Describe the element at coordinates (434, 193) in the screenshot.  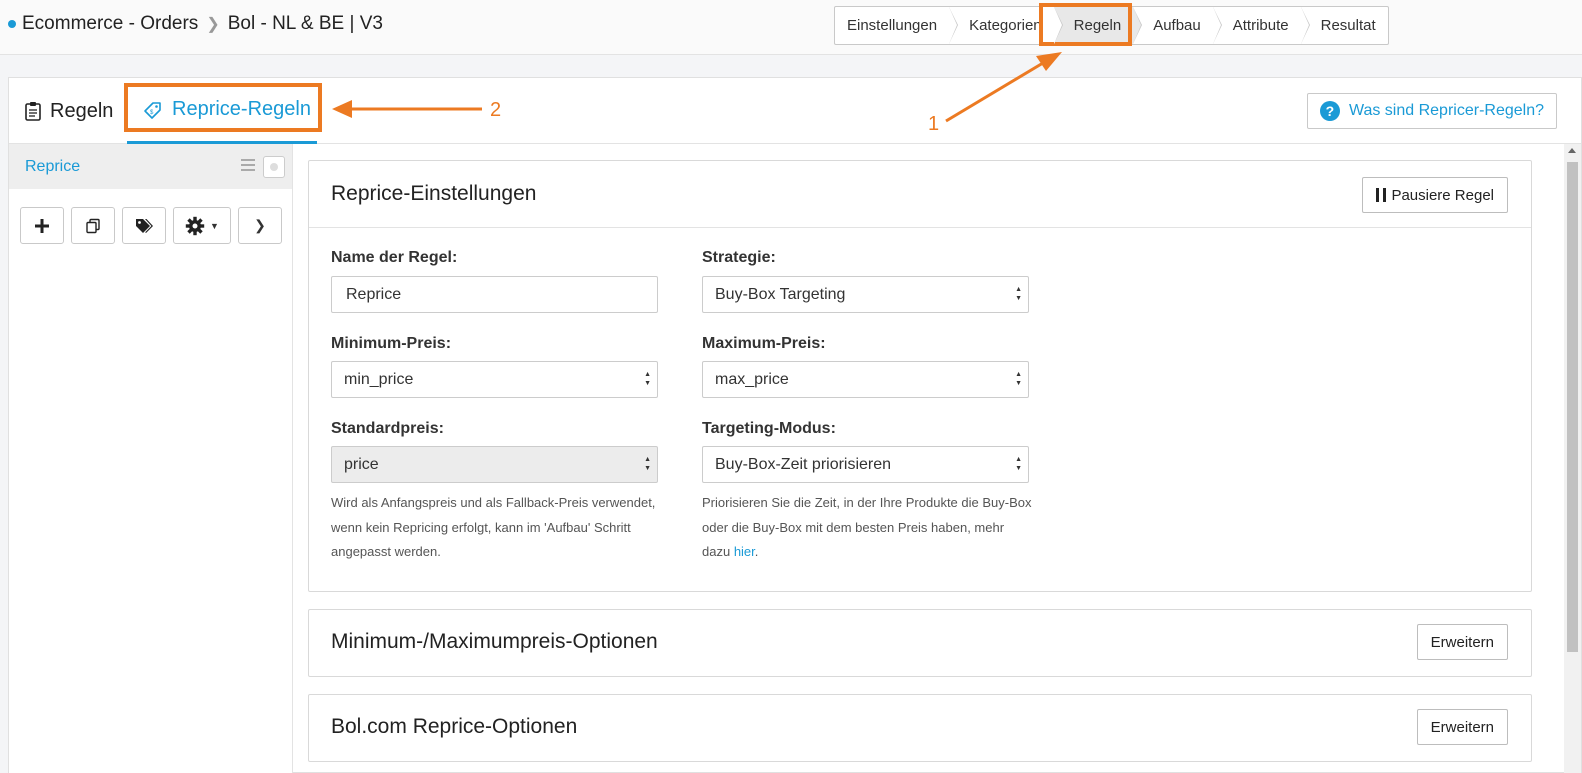
I see `settings-card-title: Reprice-Einstellungen` at that location.